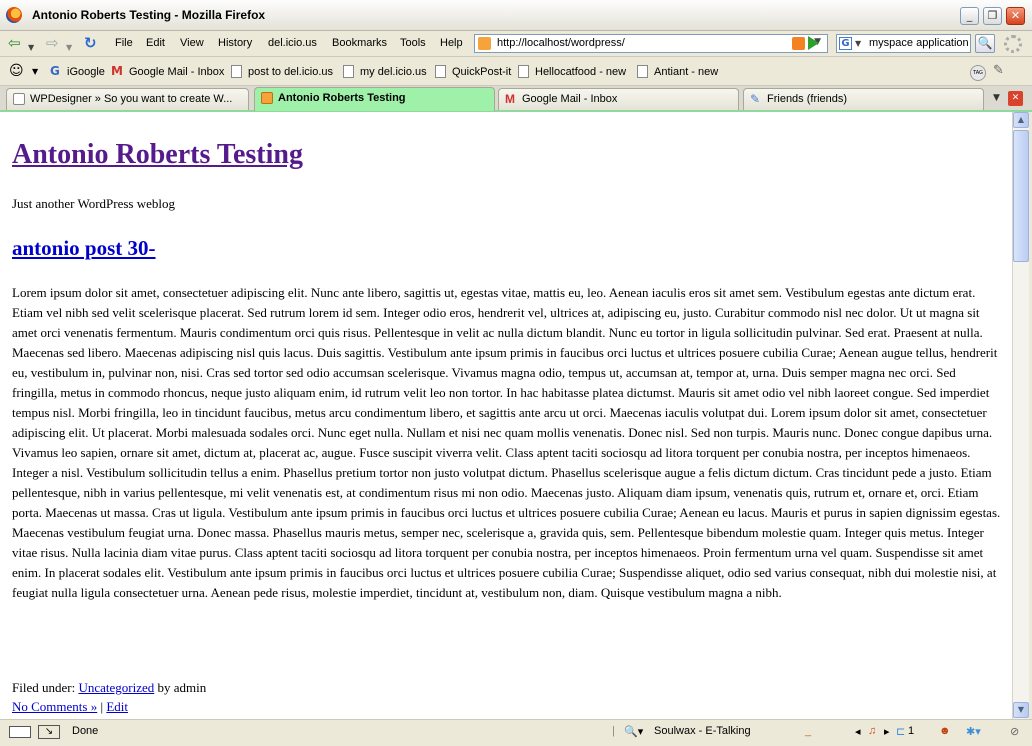 Image resolution: width=1032 pixels, height=746 pixels. I want to click on bookmark-google-mail: Google Mail - Inbox, so click(176, 72).